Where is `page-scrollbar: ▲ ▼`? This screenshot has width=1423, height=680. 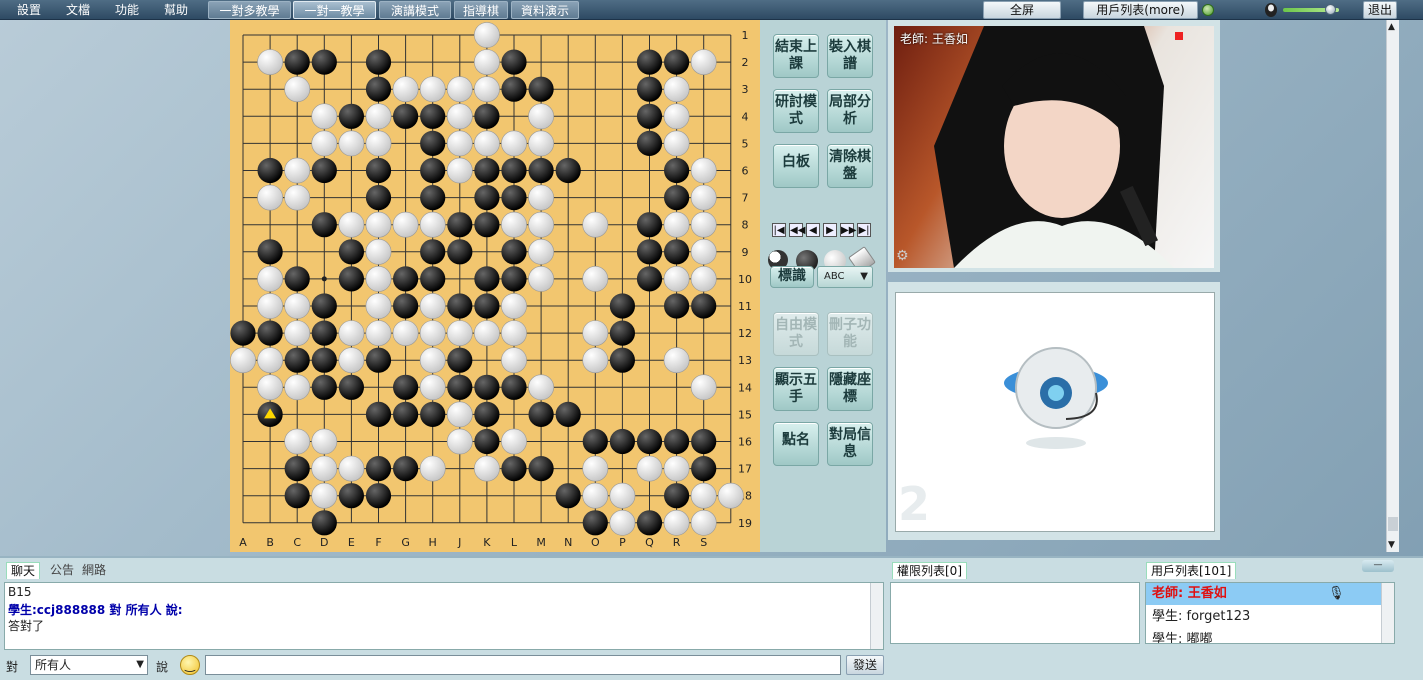 page-scrollbar: ▲ ▼ is located at coordinates (1392, 286).